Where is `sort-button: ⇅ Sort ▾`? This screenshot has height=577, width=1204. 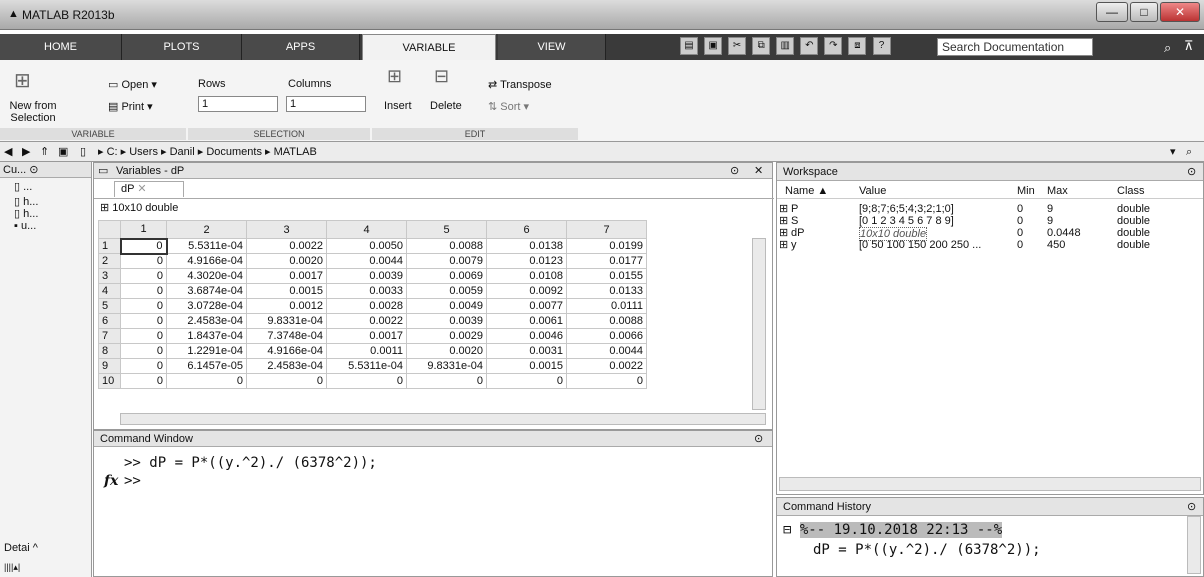 sort-button: ⇅ Sort ▾ is located at coordinates (508, 106).